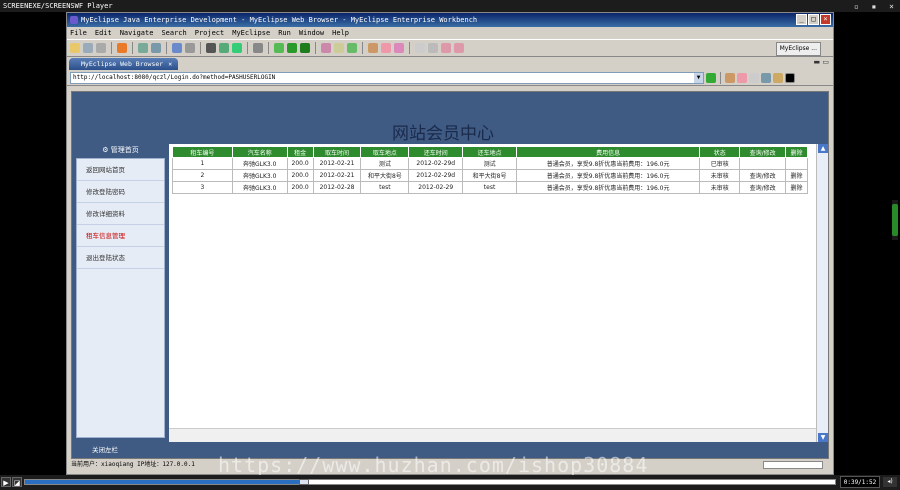 This screenshot has width=900, height=490. Describe the element at coordinates (386, 48) in the screenshot. I see `open-type-icon` at that location.